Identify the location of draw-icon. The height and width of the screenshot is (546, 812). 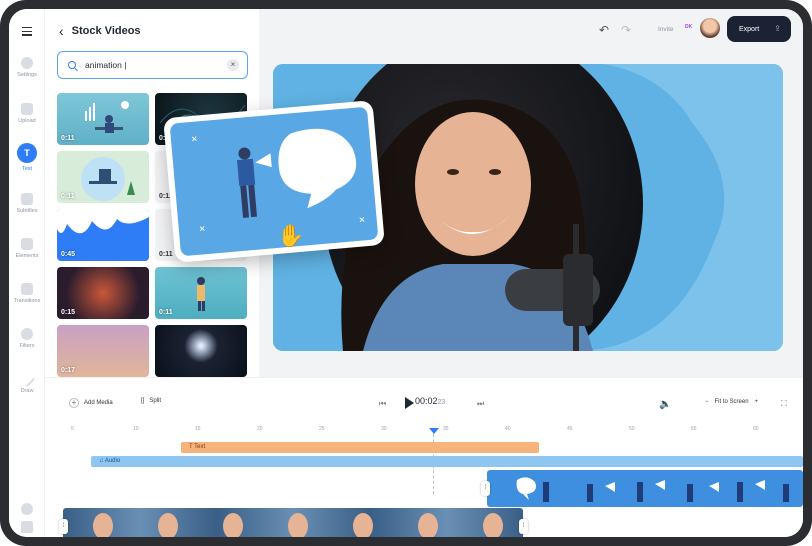
(27, 379).